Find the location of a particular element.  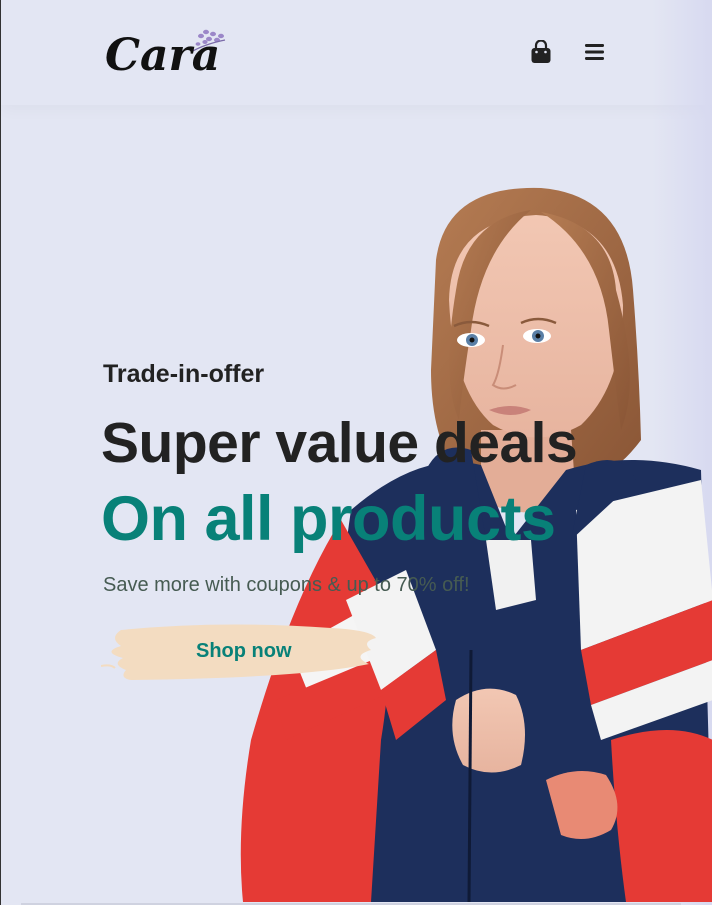

shopping-bag-icon is located at coordinates (541, 52).